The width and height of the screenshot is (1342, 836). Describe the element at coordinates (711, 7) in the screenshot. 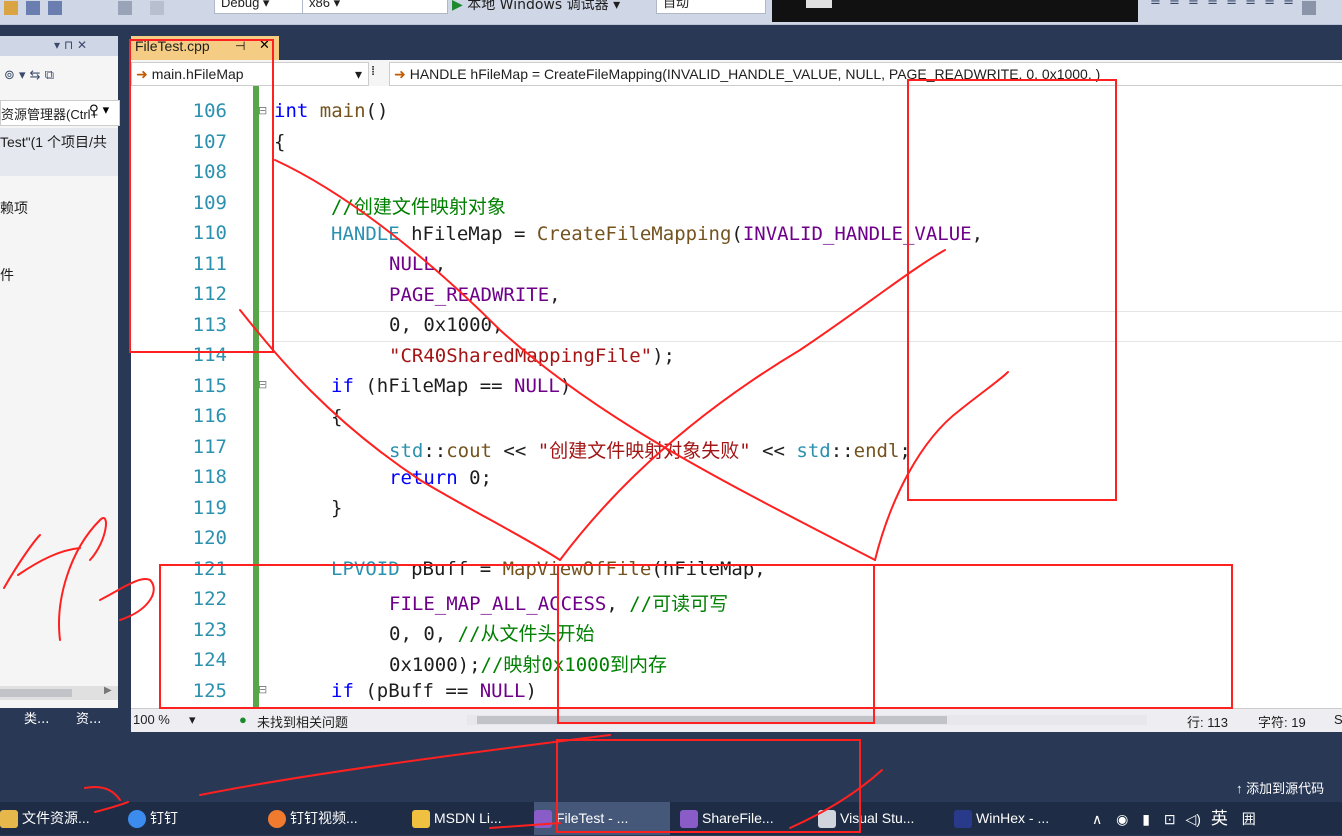

I see `mode-dropdown: 自动` at that location.